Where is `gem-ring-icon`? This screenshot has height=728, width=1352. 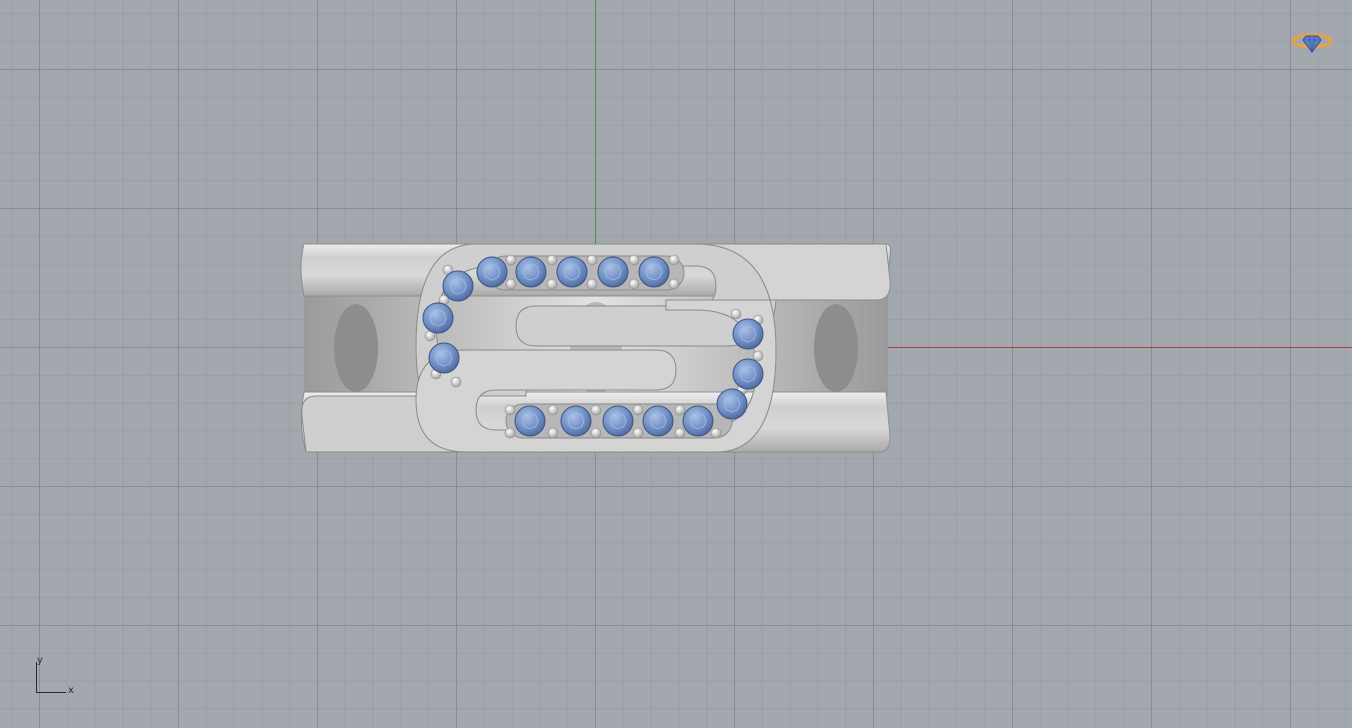 gem-ring-icon is located at coordinates (1312, 41).